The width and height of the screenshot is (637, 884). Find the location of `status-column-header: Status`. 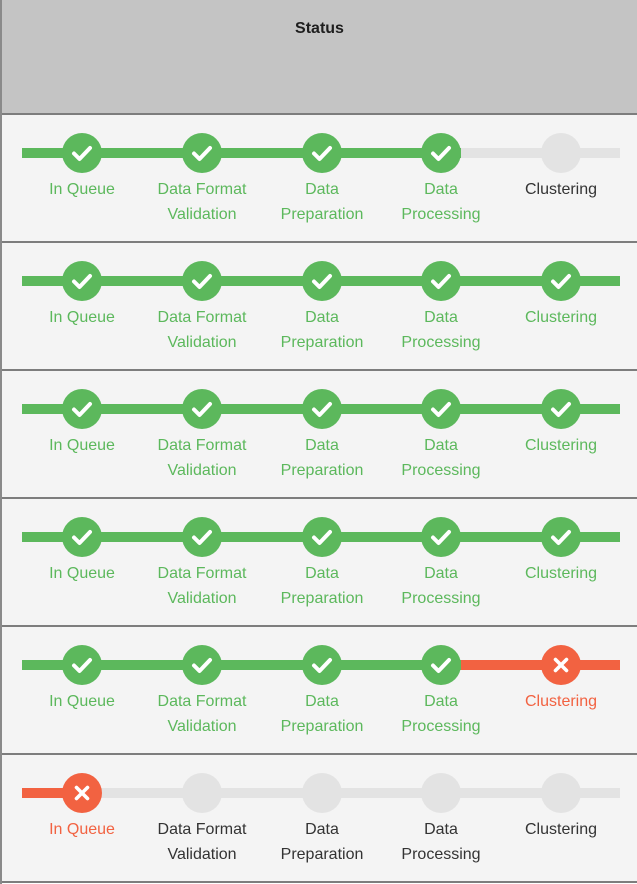

status-column-header: Status is located at coordinates (319, 57).